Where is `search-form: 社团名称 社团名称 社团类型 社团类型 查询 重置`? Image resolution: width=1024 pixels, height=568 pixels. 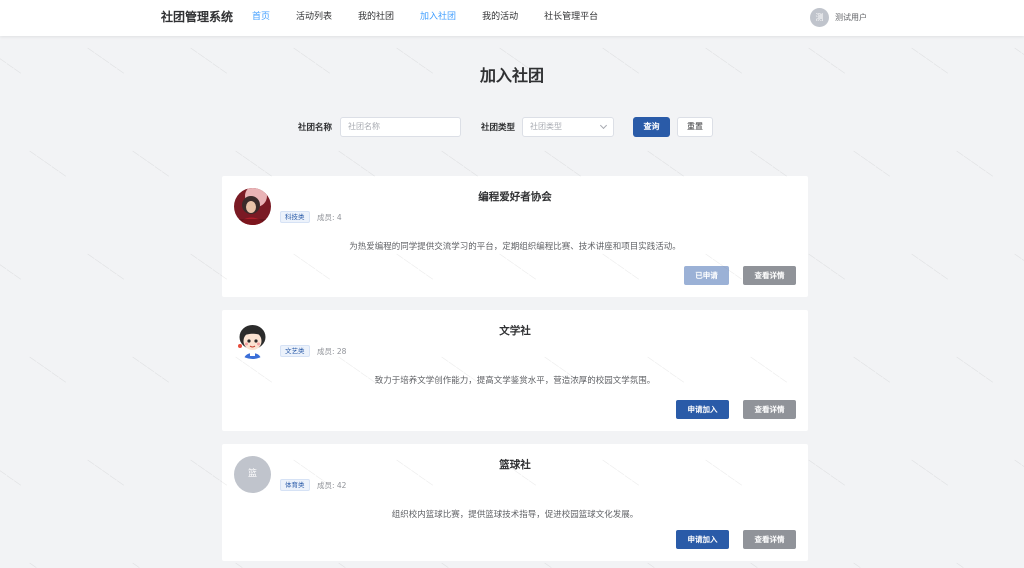 search-form: 社团名称 社团名称 社团类型 社团类型 查询 重置 is located at coordinates (512, 127).